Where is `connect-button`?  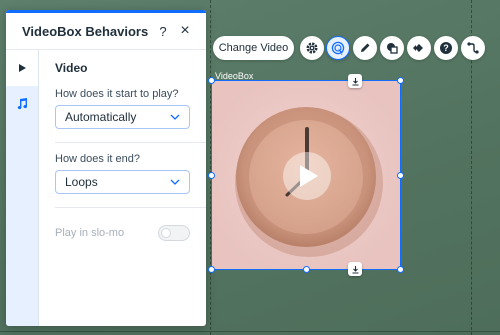 connect-button is located at coordinates (473, 48).